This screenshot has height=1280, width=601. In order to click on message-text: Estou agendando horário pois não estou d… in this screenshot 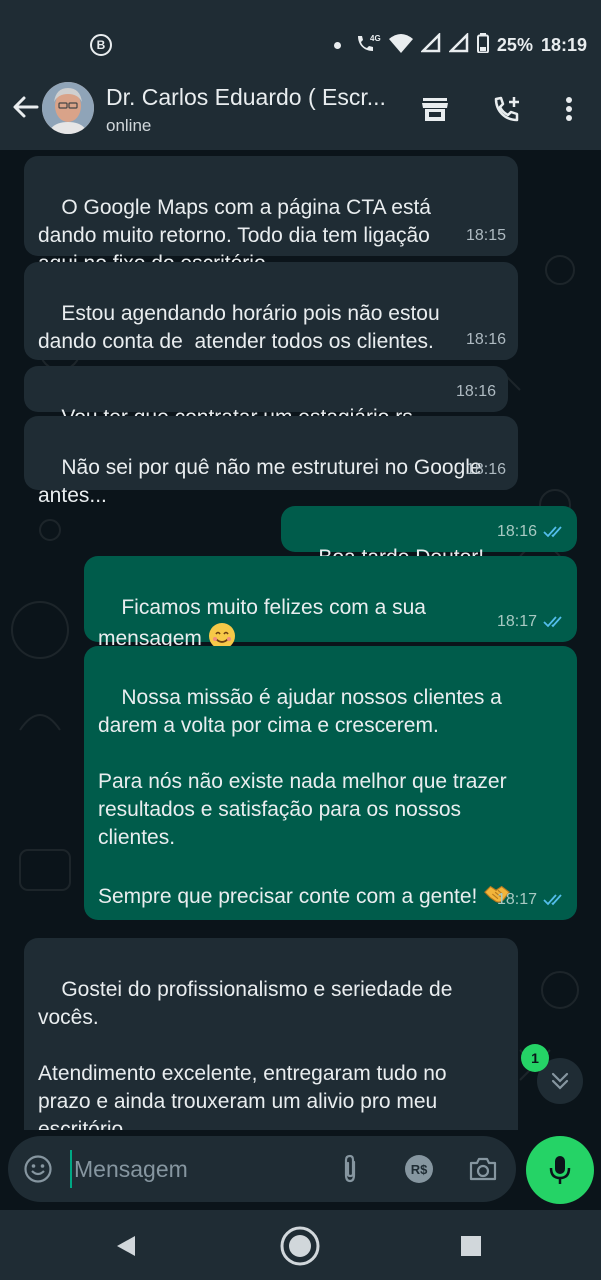, I will do `click(239, 327)`.